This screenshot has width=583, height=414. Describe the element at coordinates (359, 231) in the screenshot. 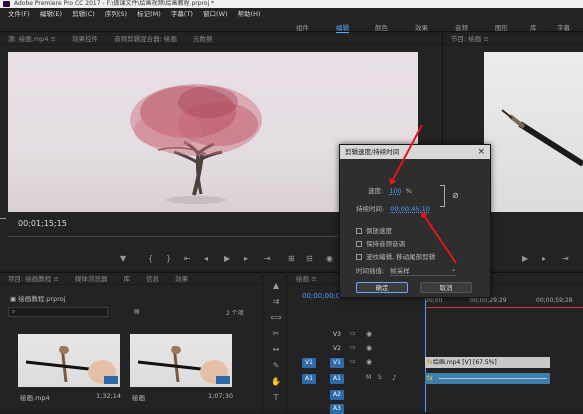

I see `reverse-speed-checkbox` at that location.